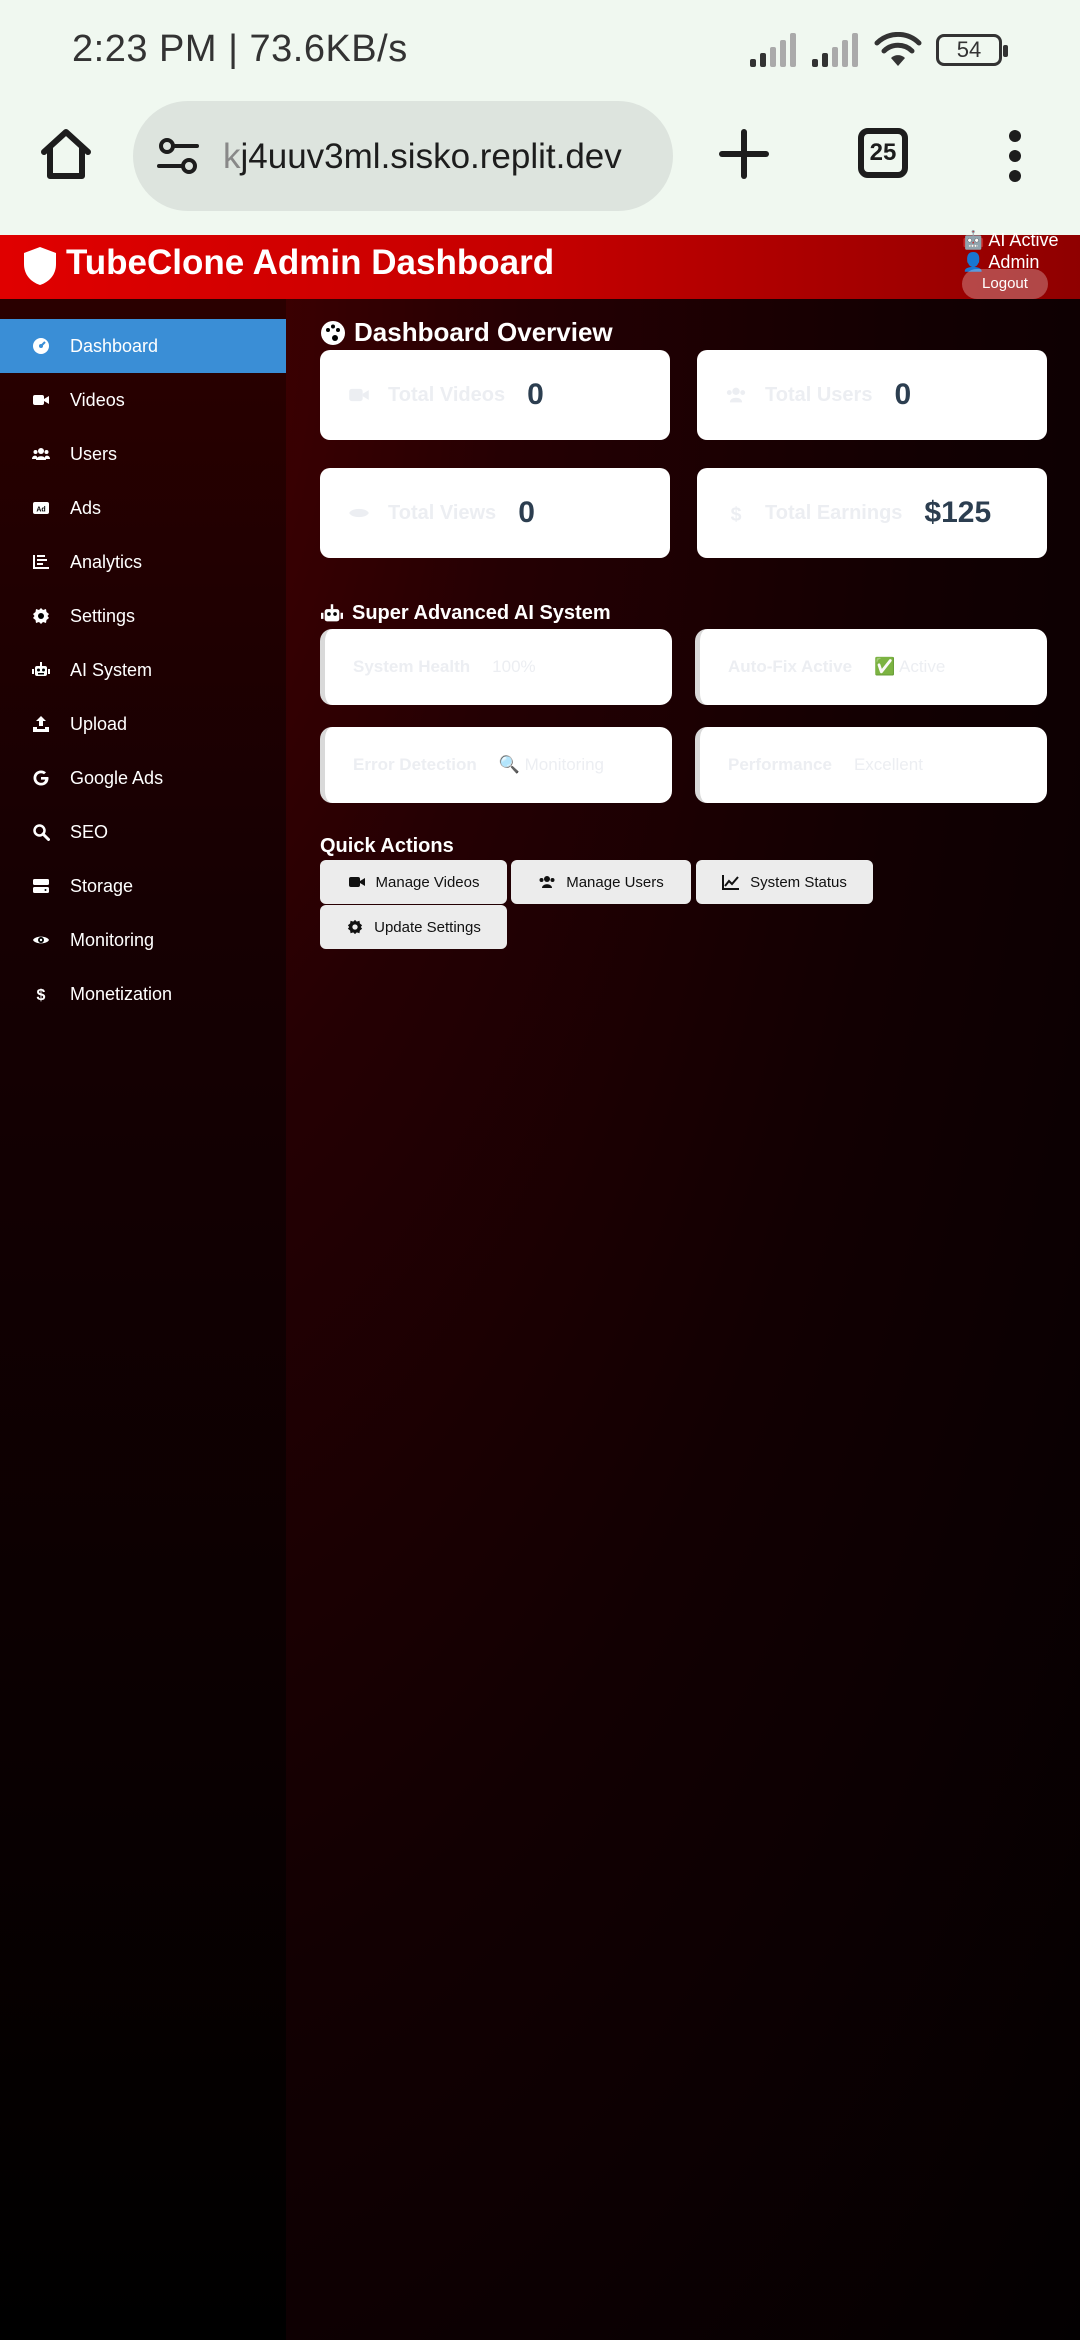 The height and width of the screenshot is (2340, 1080). Describe the element at coordinates (466, 332) in the screenshot. I see `overview-title: Dashboard Overview` at that location.